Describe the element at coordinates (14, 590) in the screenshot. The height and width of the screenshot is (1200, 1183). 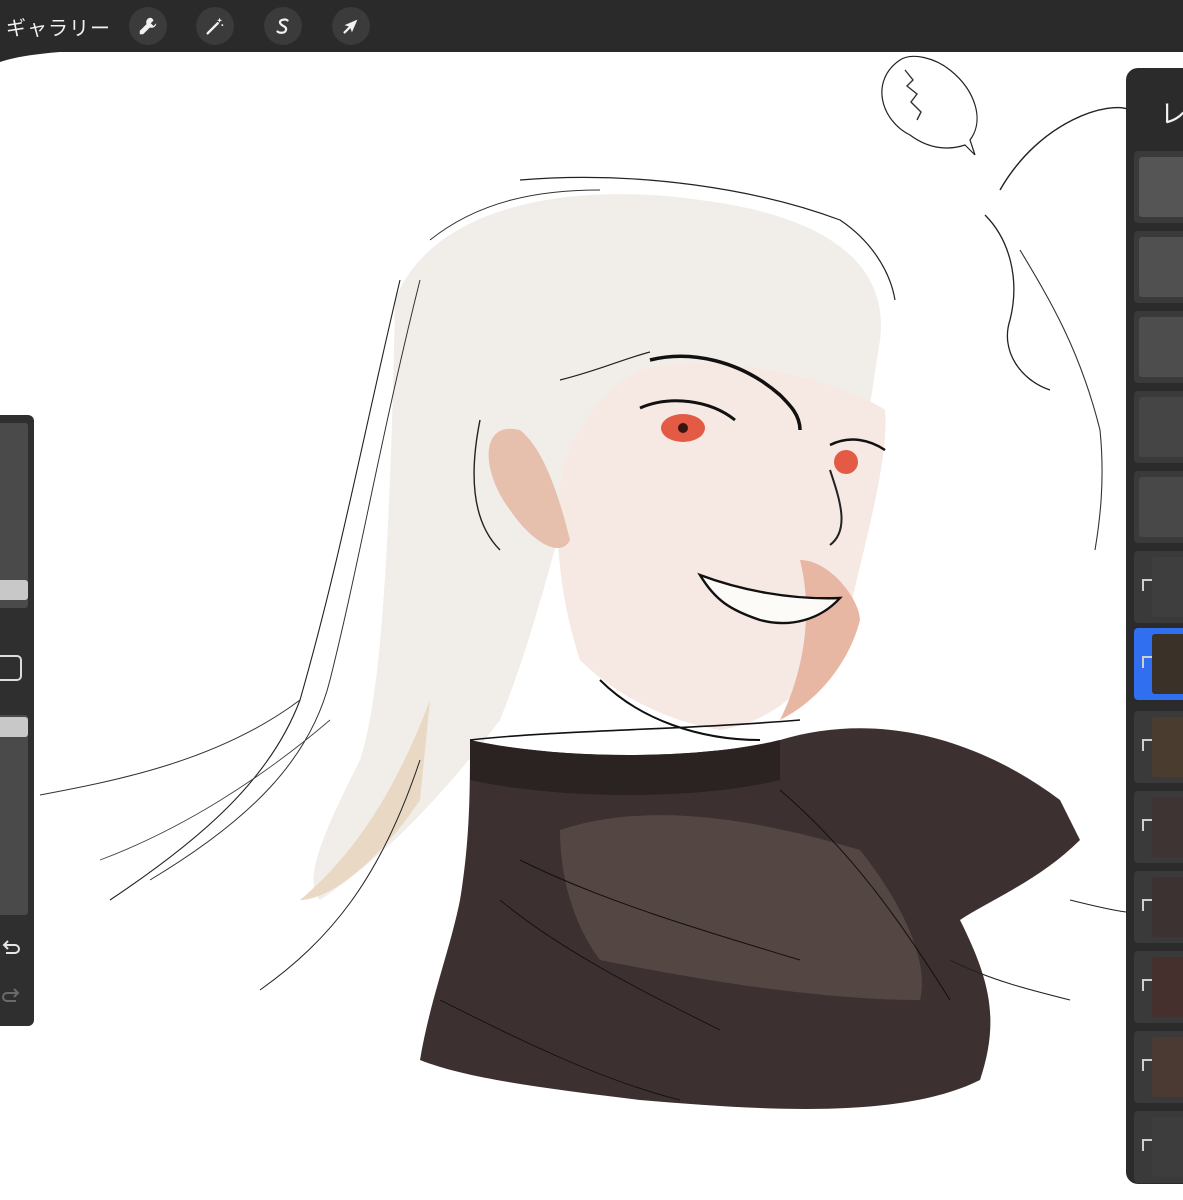
I see `brush-size-slider` at that location.